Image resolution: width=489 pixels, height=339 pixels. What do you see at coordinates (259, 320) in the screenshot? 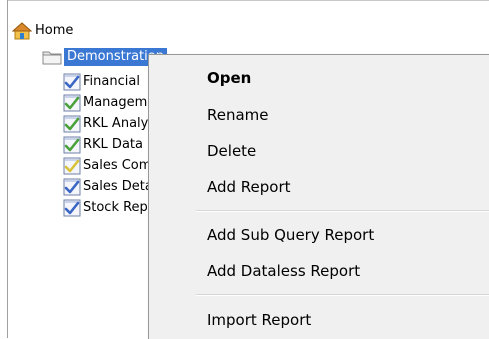
I see `menu-item-import-report: Import Report` at bounding box center [259, 320].